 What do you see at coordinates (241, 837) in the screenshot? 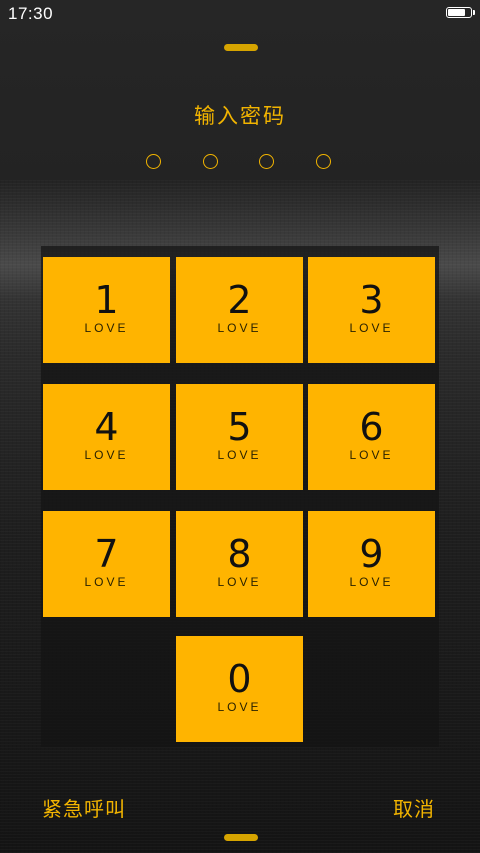
I see `bottom-drag-handle` at bounding box center [241, 837].